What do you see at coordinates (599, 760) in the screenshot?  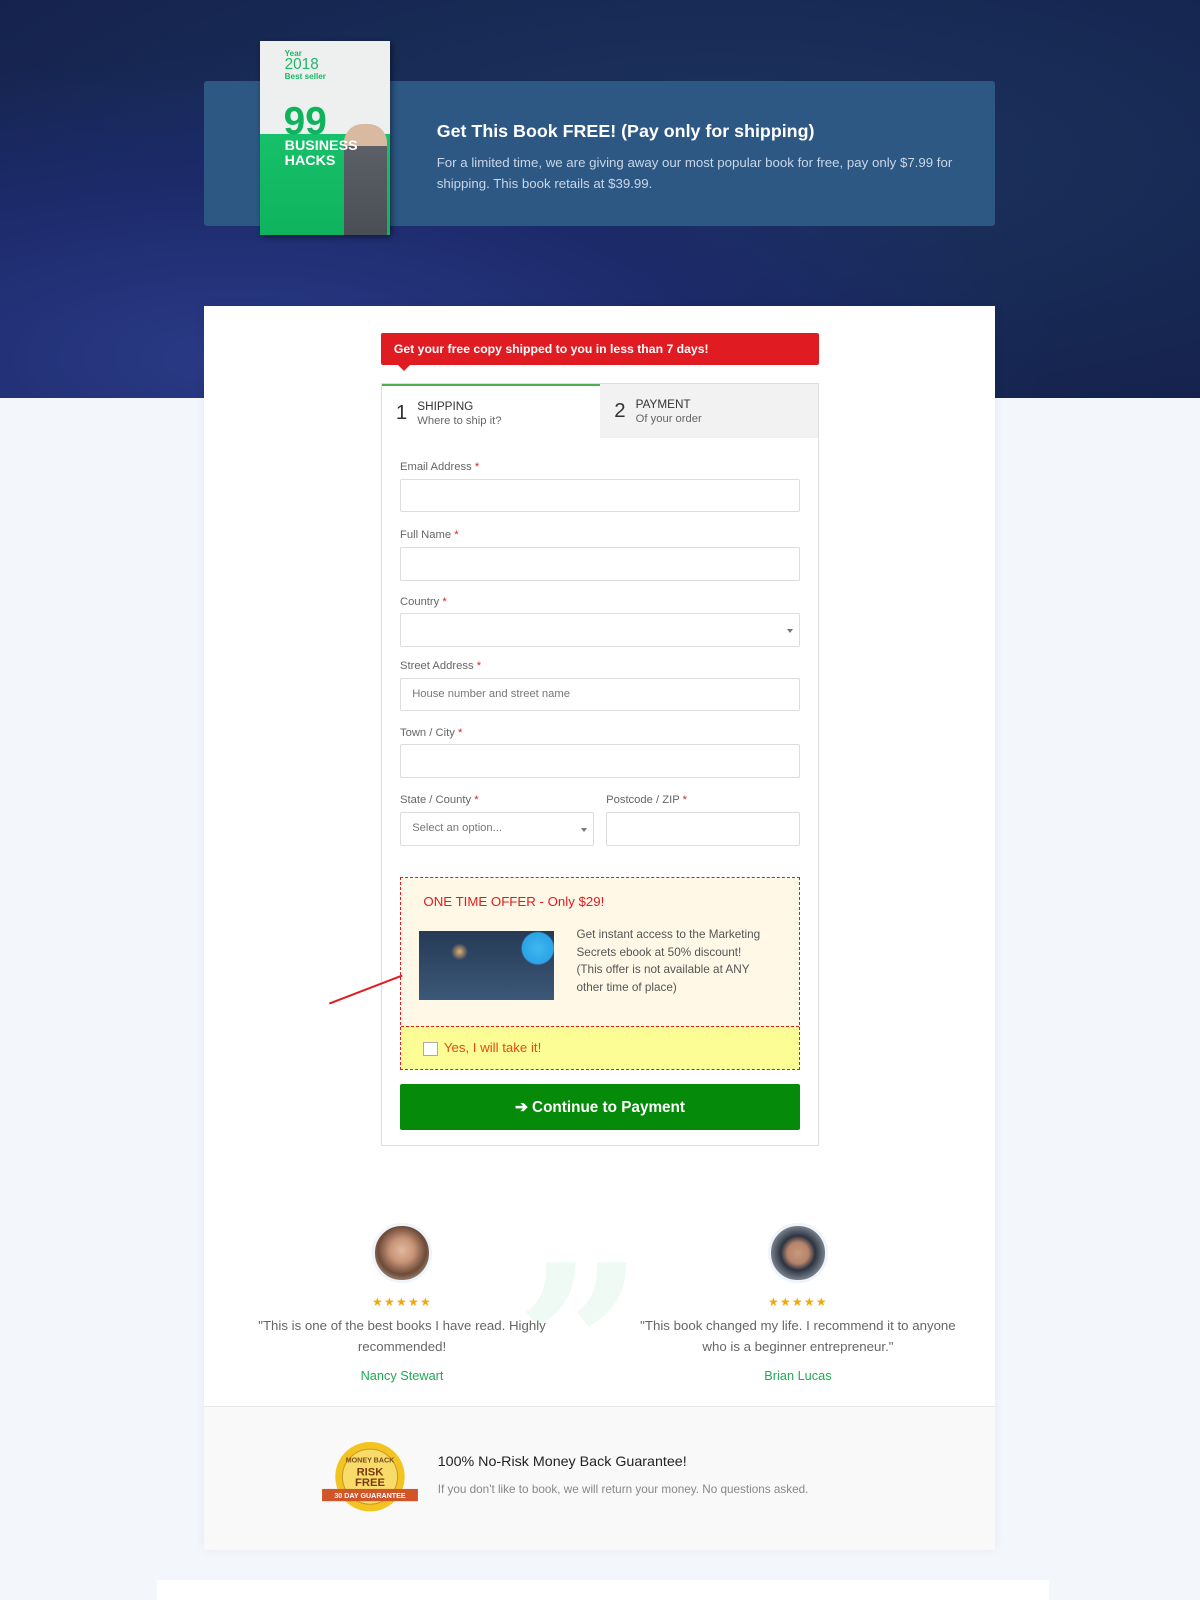 I see `city-field` at bounding box center [599, 760].